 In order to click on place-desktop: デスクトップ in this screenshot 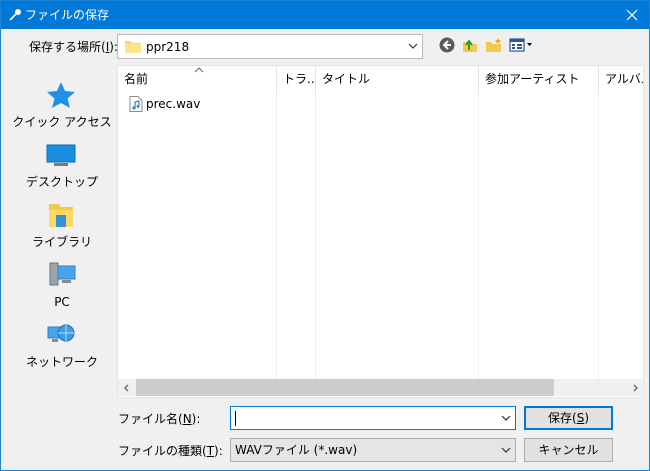, I will do `click(62, 162)`.